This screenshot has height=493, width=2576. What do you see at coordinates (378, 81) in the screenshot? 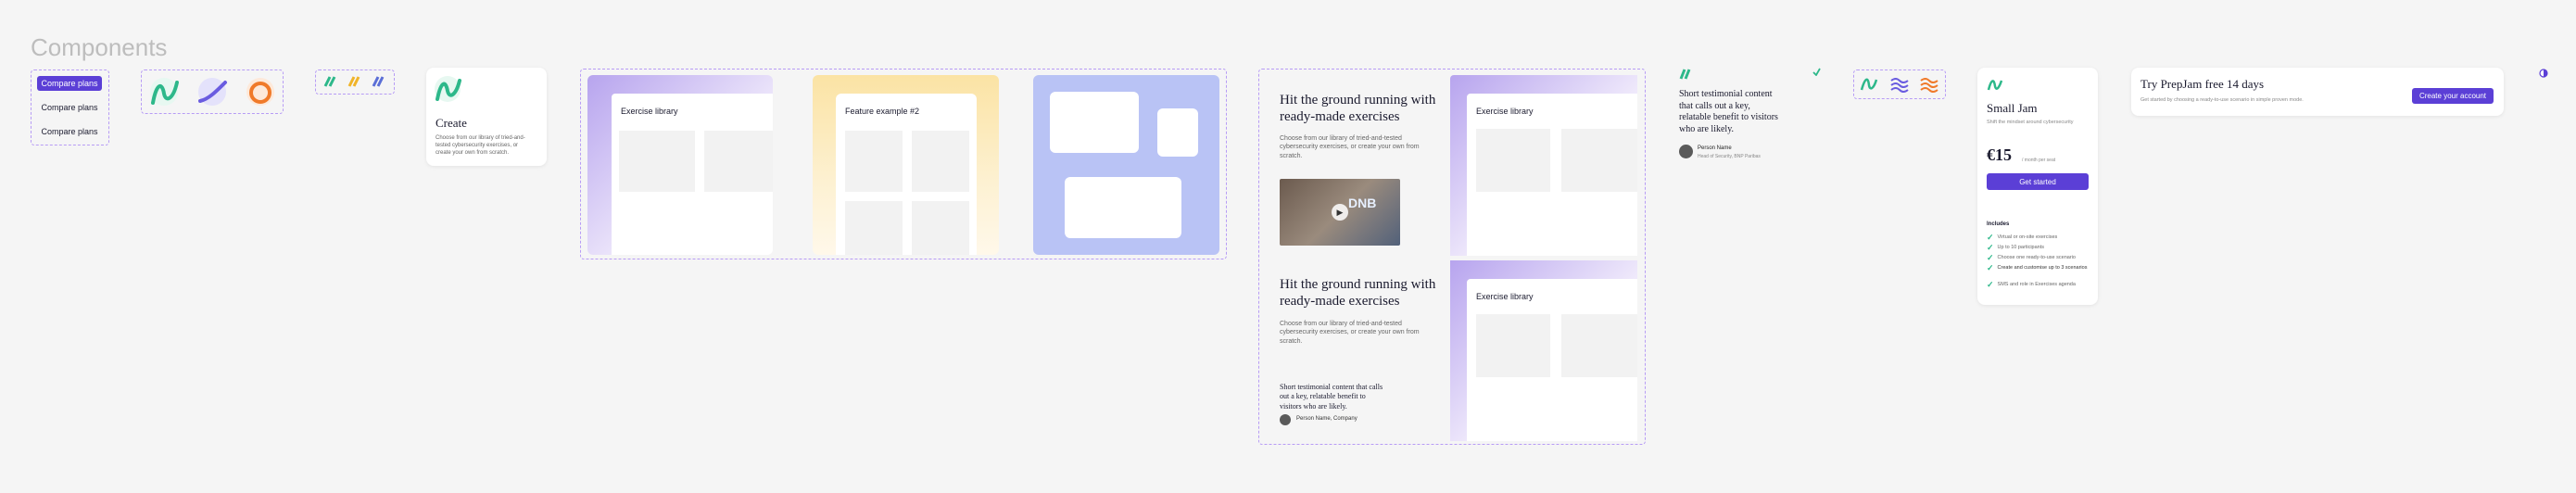
I see `blue-stripes-icon` at bounding box center [378, 81].